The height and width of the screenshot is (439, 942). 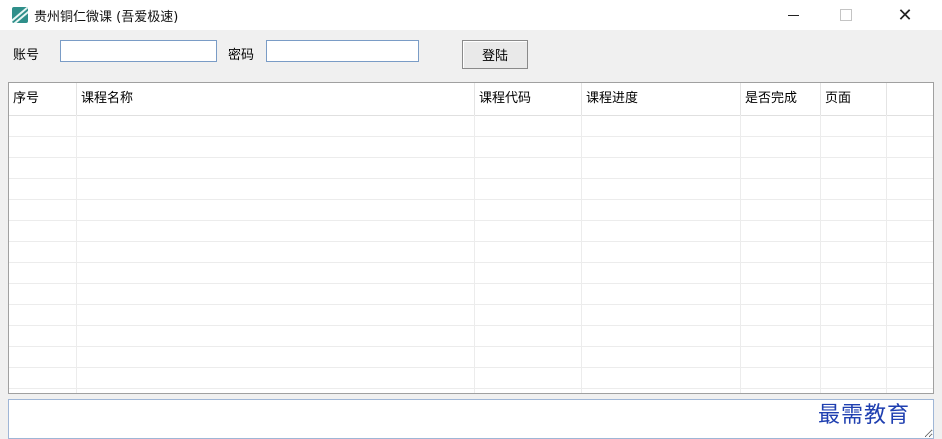 What do you see at coordinates (106, 17) in the screenshot?
I see `window-title: 贵州铜仁微课 (吾爱极速)` at bounding box center [106, 17].